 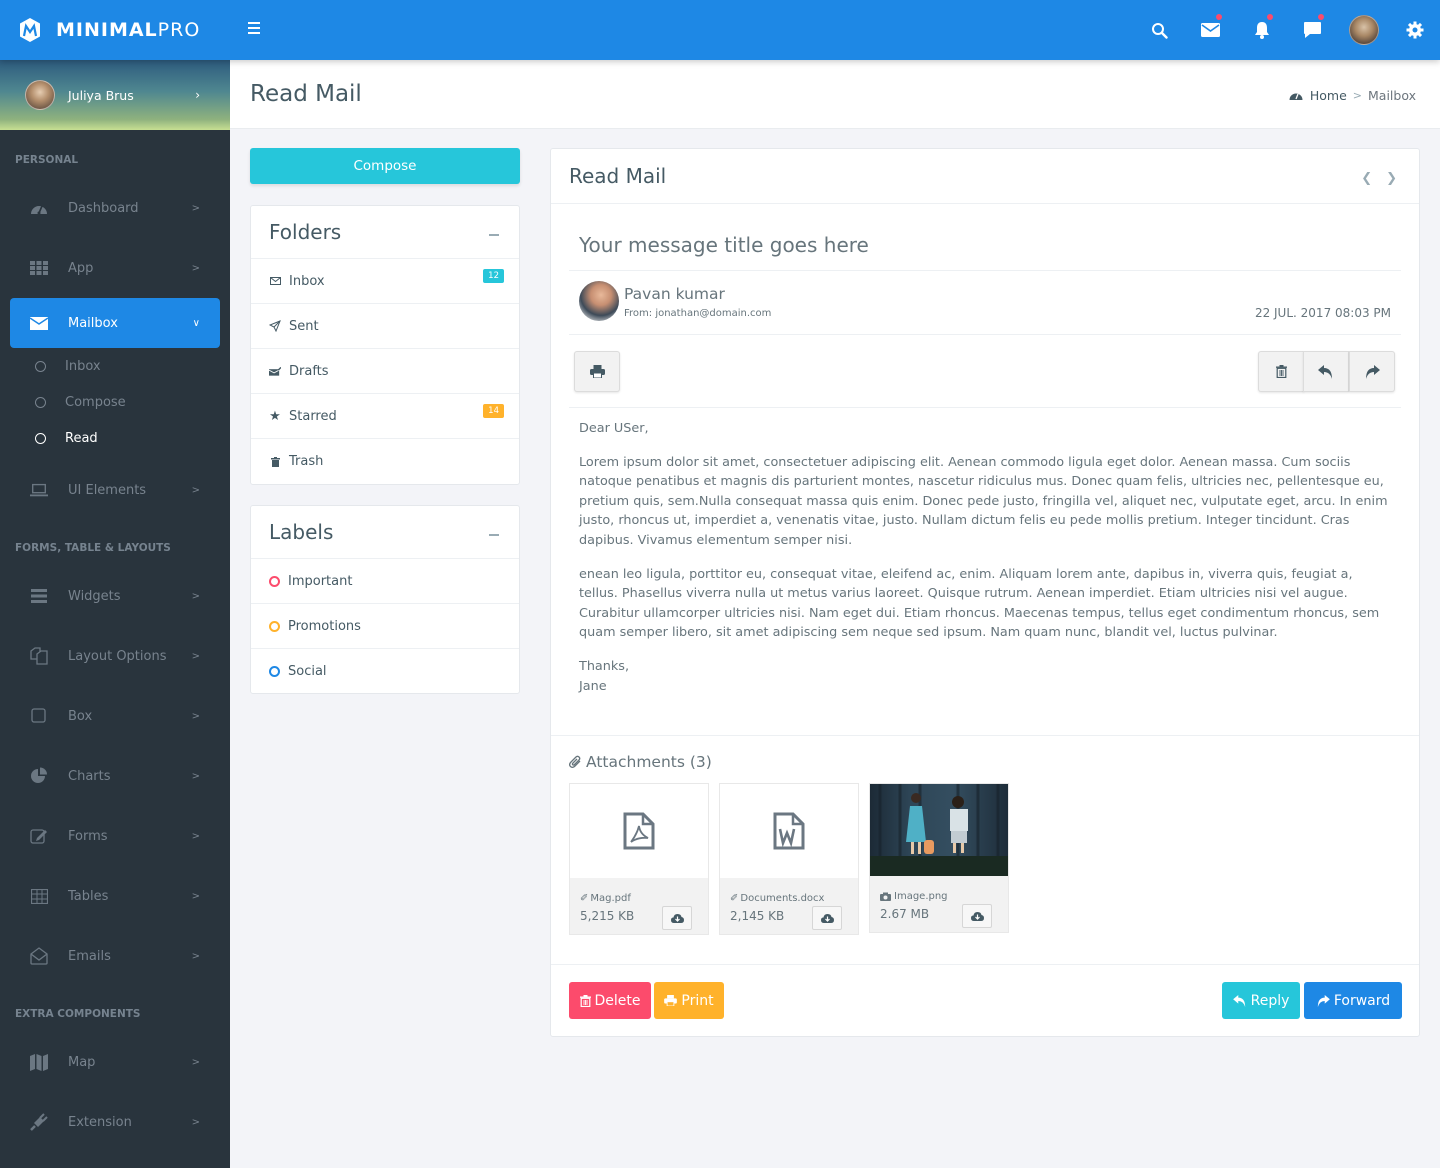 I want to click on breadcrumb: Home > Mailbox, so click(x=1352, y=95).